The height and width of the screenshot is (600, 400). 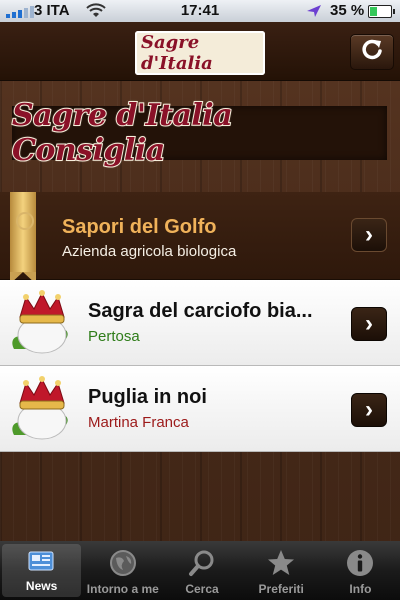 I want to click on tab-cerca: Cerca, so click(x=201, y=570).